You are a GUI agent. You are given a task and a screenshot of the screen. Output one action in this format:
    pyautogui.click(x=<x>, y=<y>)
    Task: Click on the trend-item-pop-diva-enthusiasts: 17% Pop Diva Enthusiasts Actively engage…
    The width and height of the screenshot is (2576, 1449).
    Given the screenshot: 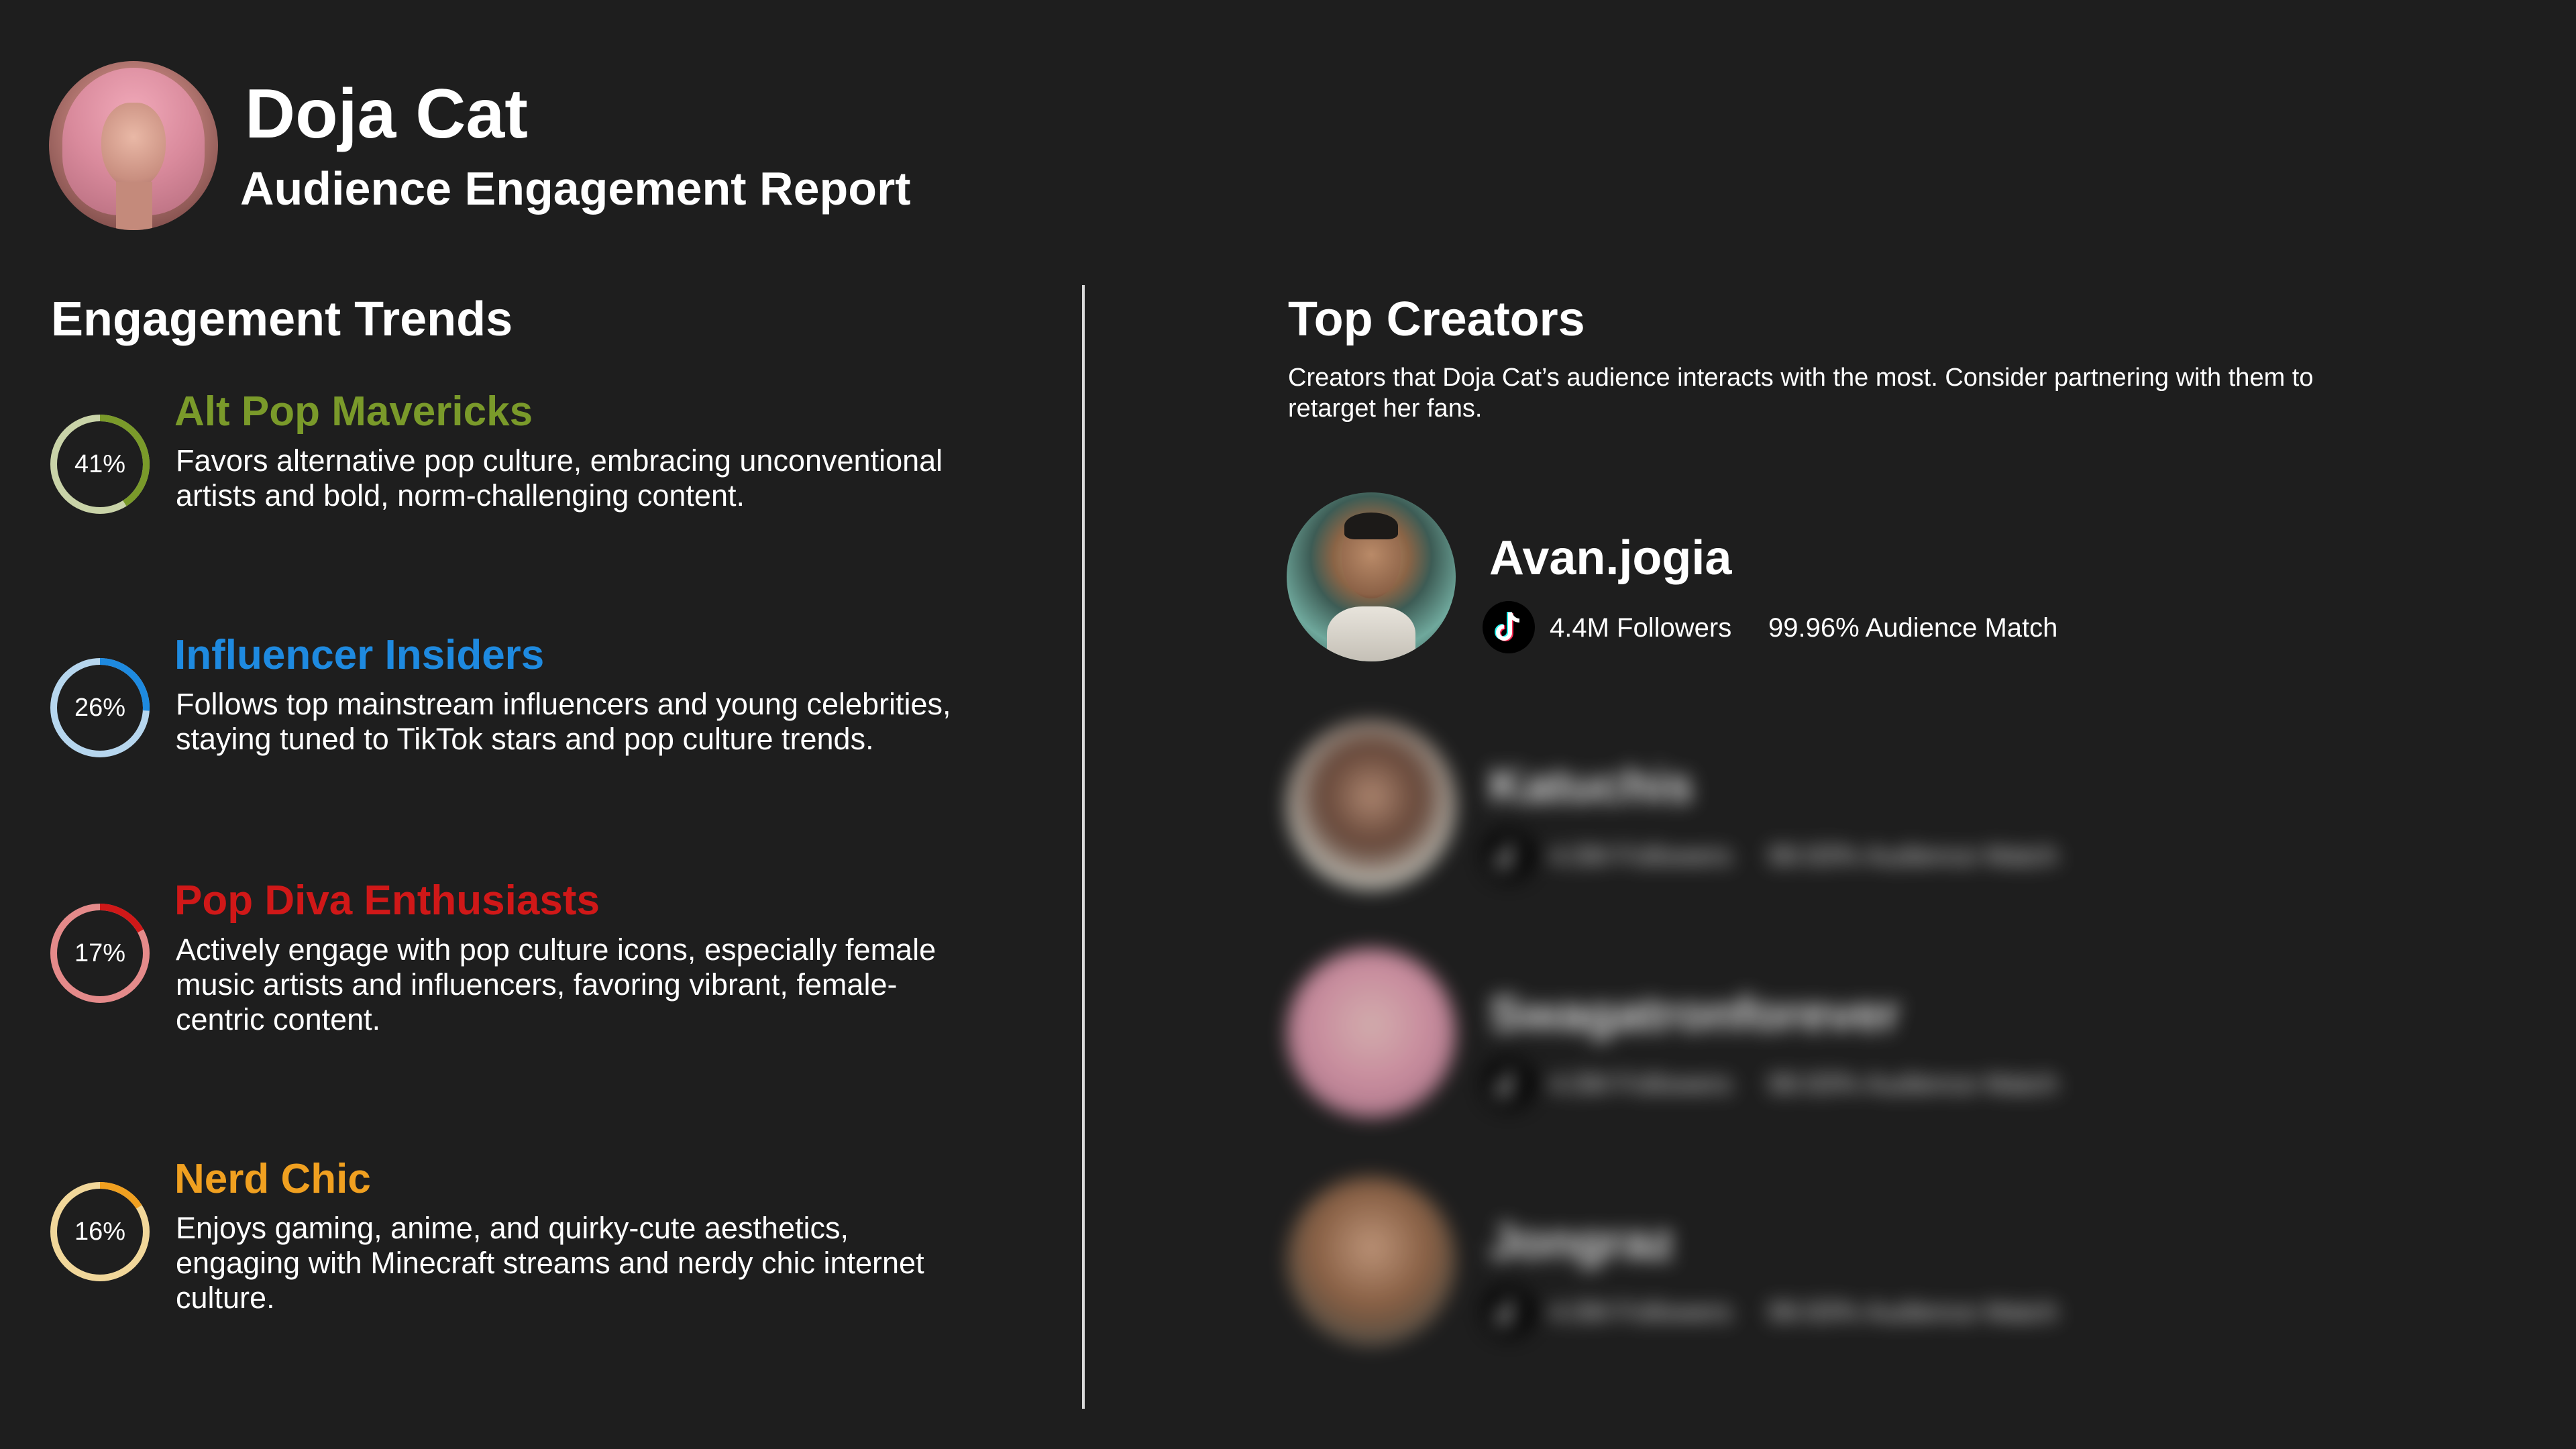 What is the action you would take?
    pyautogui.click(x=496, y=967)
    